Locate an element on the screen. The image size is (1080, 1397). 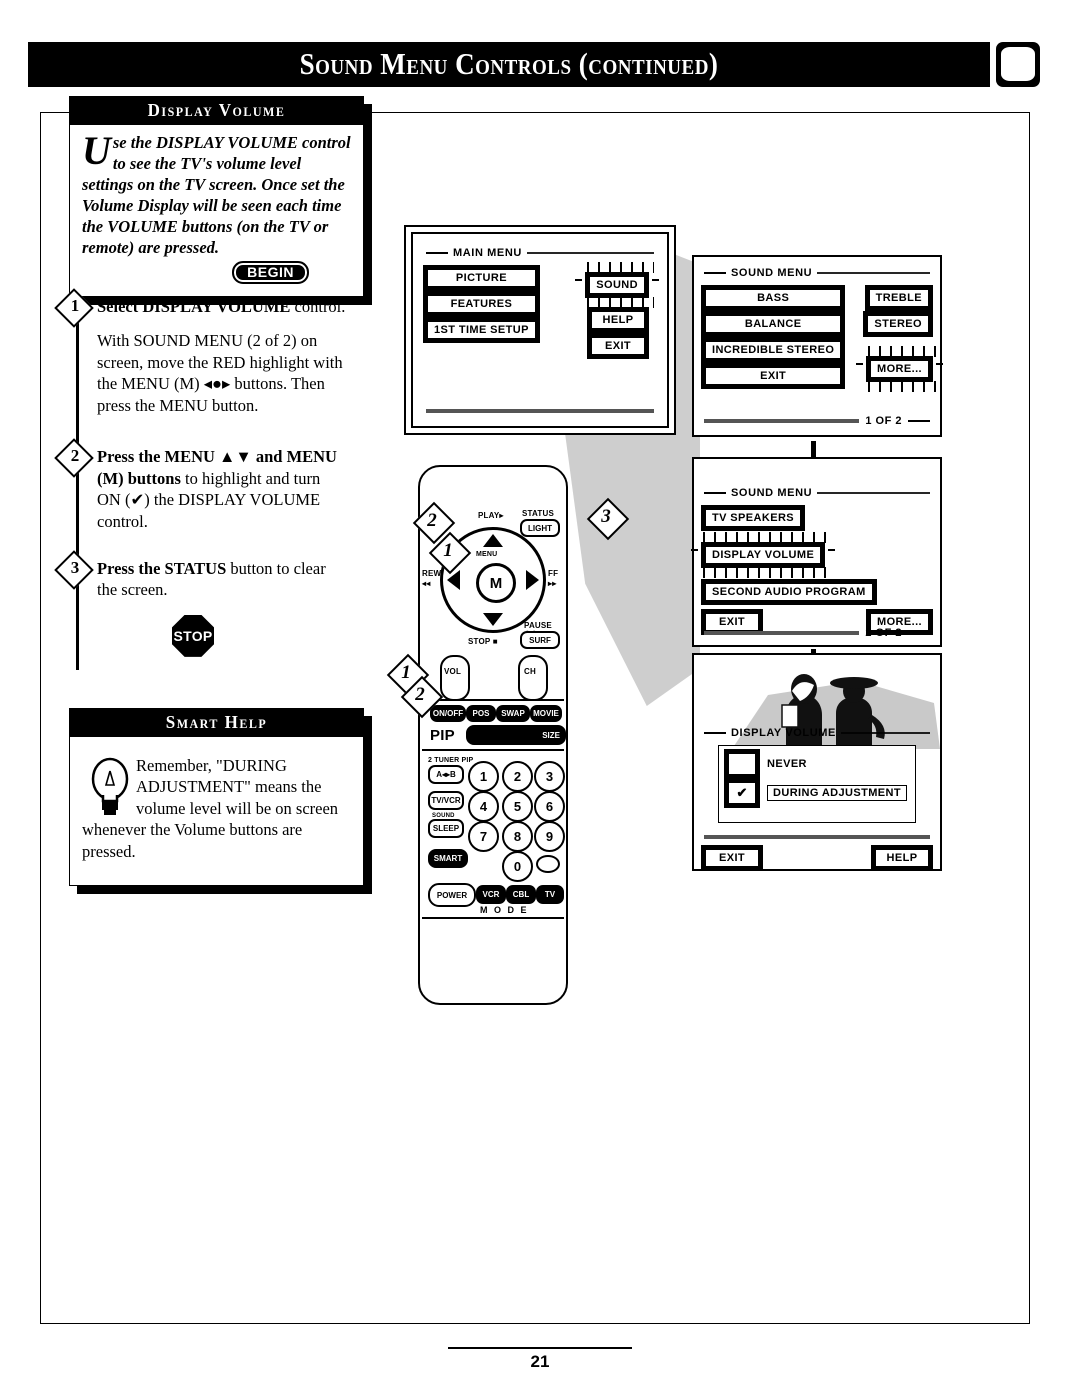
menu-button-second-audio-program: SECOND AUDIO PROGRAM is located at coordinates (789, 592).